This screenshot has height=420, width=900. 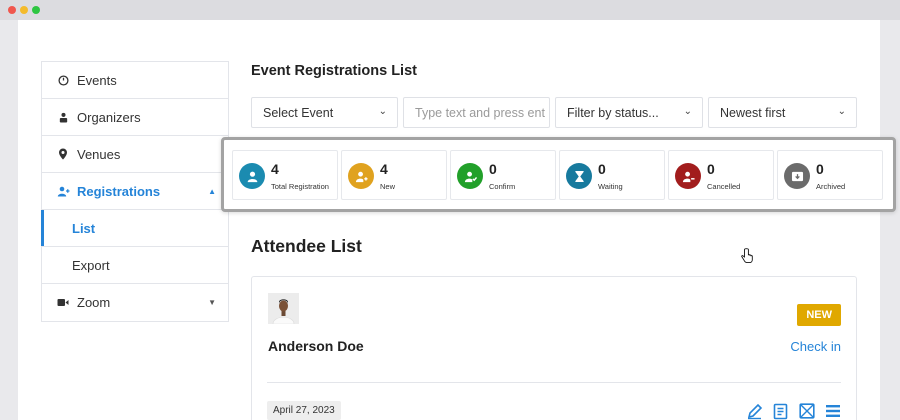 What do you see at coordinates (94, 302) in the screenshot?
I see `sidebar-item-label: Zoom` at bounding box center [94, 302].